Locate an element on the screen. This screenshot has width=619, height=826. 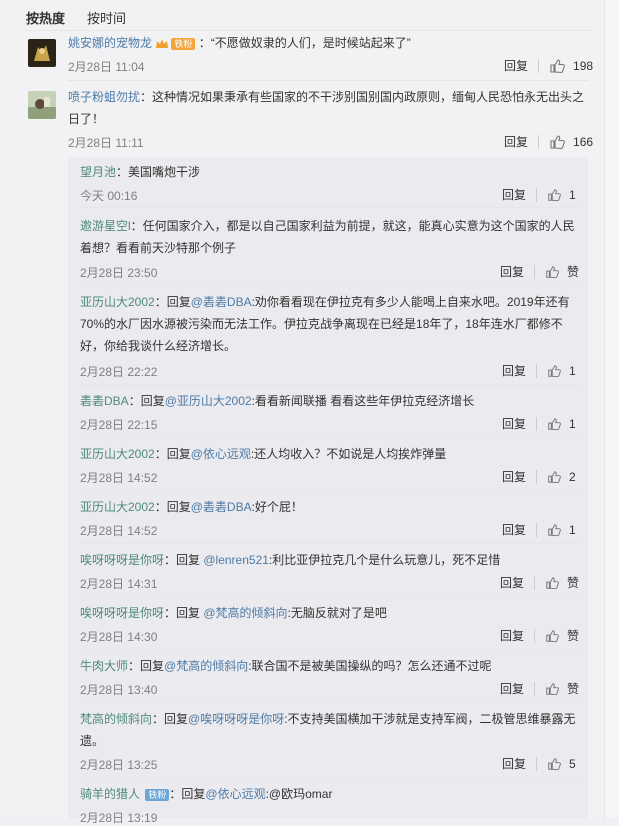
reply-time: 2月28日 14:52 is located at coordinates (119, 478).